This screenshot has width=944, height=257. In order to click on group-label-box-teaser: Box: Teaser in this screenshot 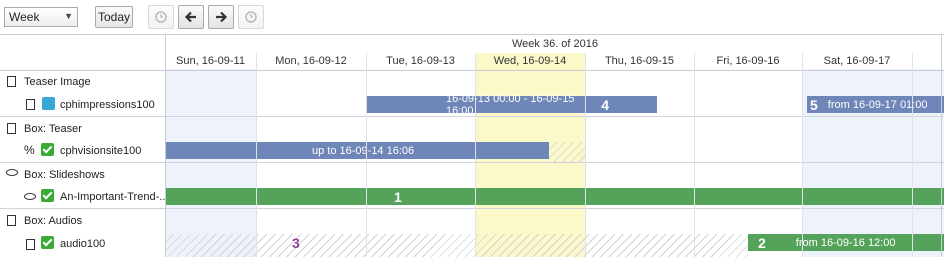, I will do `click(53, 129)`.